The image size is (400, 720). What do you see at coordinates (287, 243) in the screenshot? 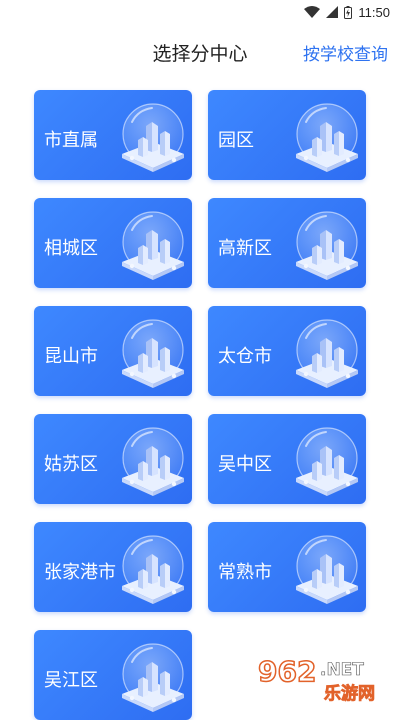
I see `center-card-gaoxin: 高新区` at bounding box center [287, 243].